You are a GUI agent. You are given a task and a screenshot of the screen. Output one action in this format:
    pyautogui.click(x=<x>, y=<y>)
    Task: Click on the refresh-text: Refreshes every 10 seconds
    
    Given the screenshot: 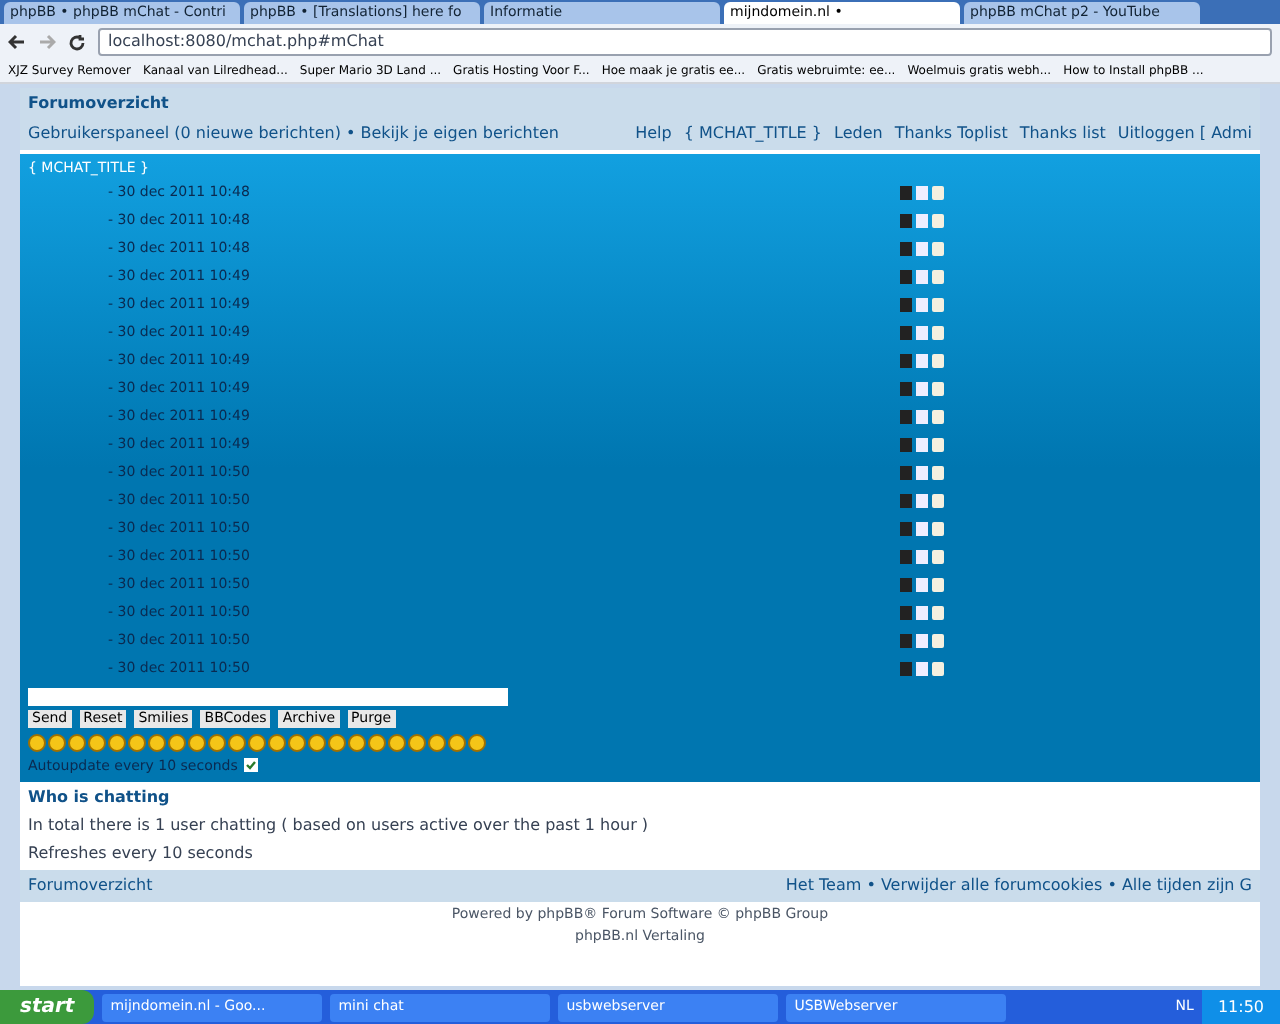 What is the action you would take?
    pyautogui.click(x=141, y=854)
    